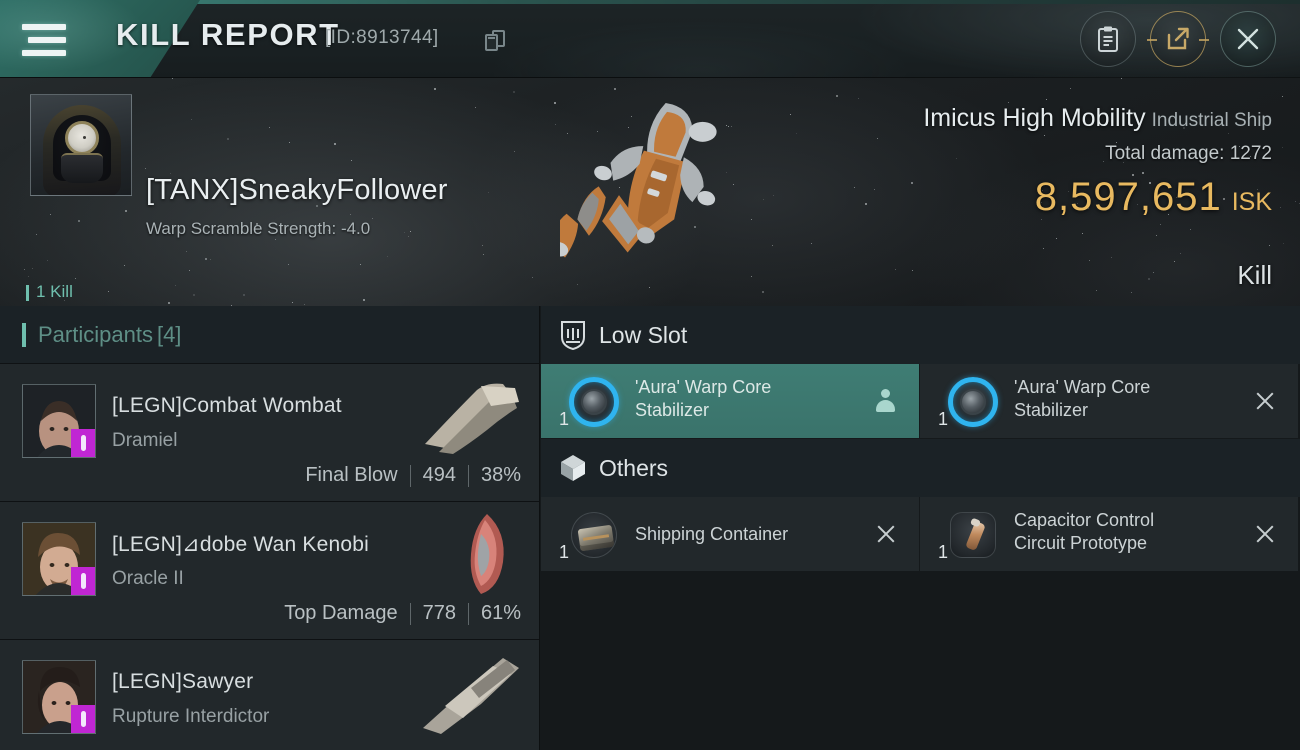 This screenshot has width=1300, height=750. I want to click on hamburger-menu-icon, so click(45, 40).